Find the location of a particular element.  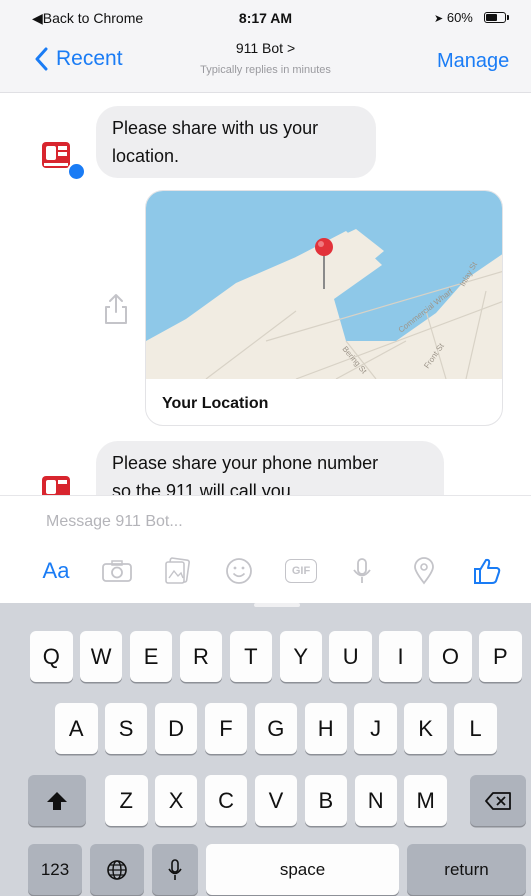

aa-label: Aa is located at coordinates (56, 570).